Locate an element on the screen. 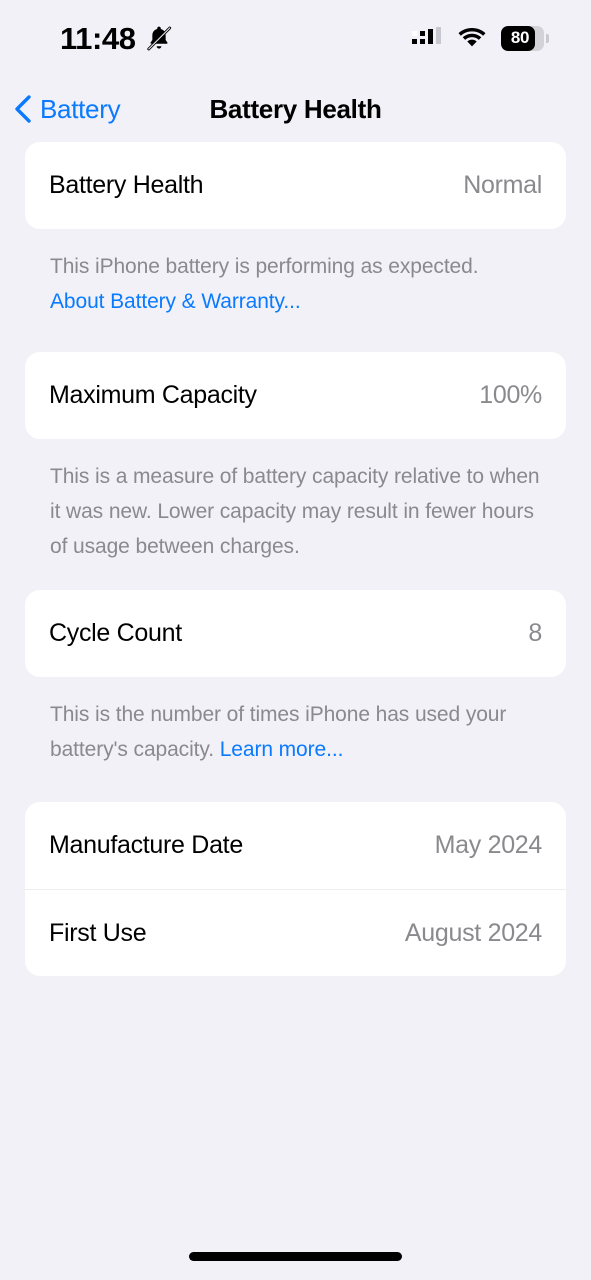 This screenshot has width=591, height=1280. bell-slash-icon is located at coordinates (159, 38).